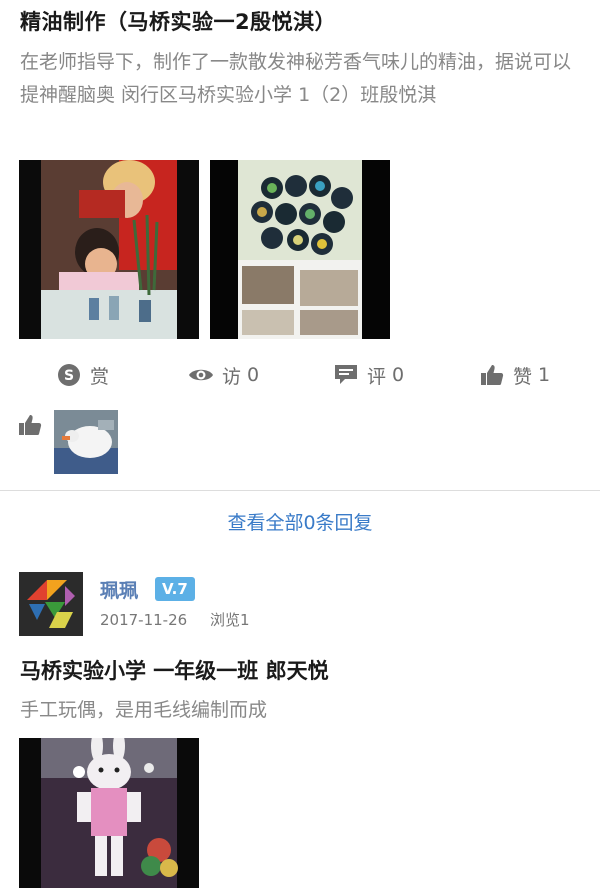  I want to click on comment-icon, so click(346, 375).